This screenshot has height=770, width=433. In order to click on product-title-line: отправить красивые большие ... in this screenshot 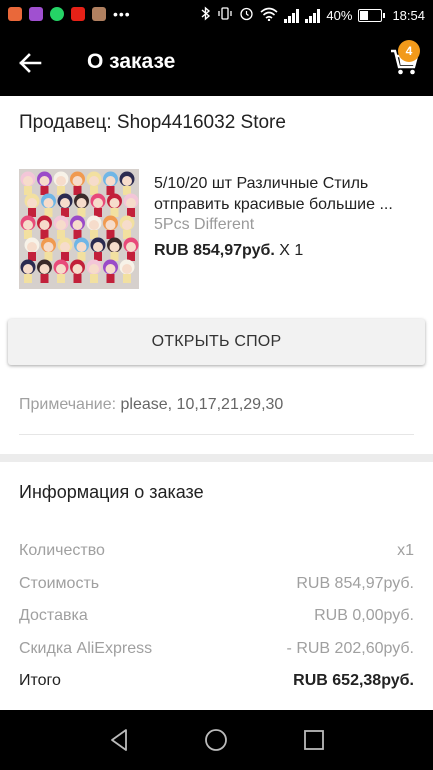, I will do `click(273, 204)`.